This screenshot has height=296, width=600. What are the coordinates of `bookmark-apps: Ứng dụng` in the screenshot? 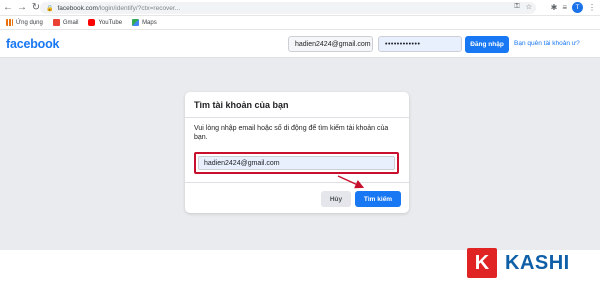 It's located at (24, 22).